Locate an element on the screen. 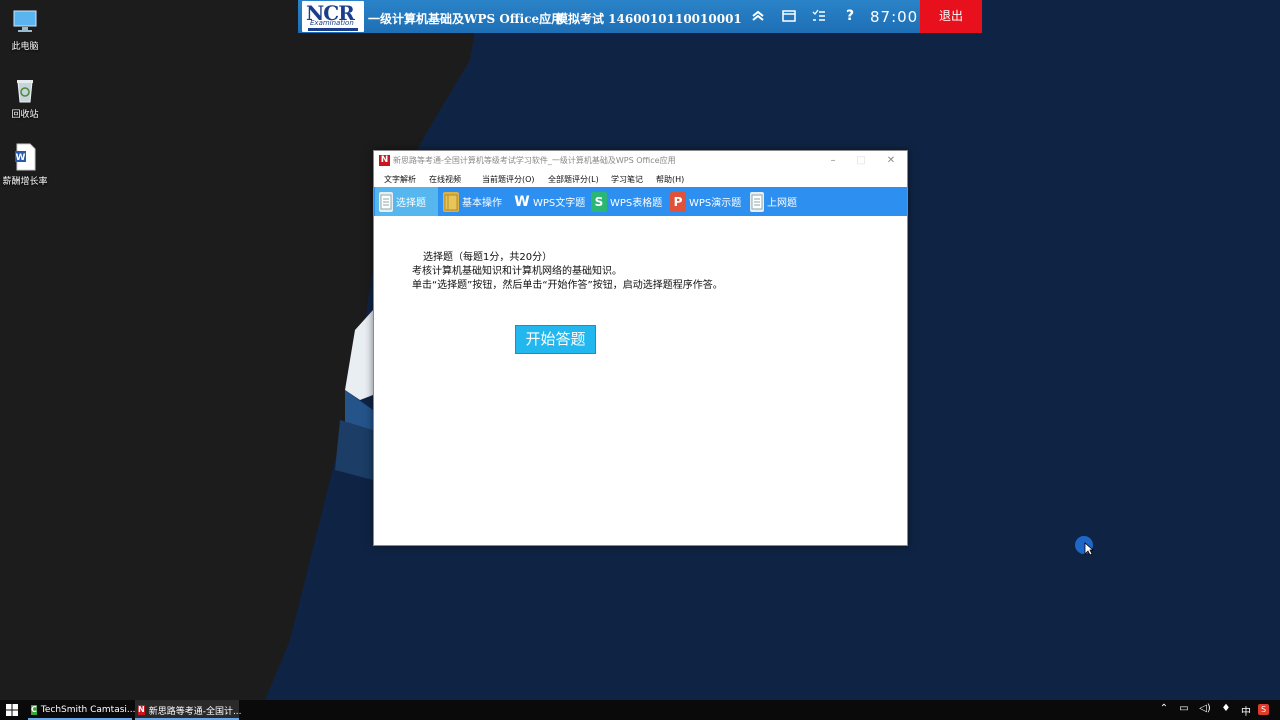 Image resolution: width=1280 pixels, height=720 pixels. desktop-icon-document: W 薪酬增长率 is located at coordinates (27, 165).